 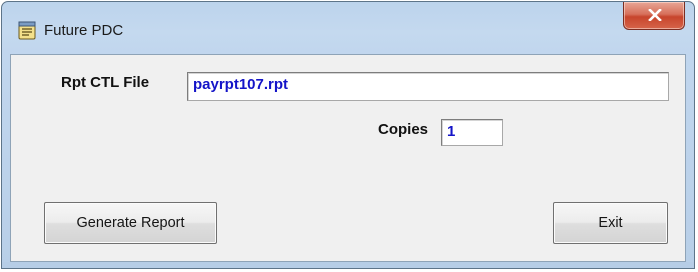 I want to click on window-title: Future PDC, so click(x=84, y=30).